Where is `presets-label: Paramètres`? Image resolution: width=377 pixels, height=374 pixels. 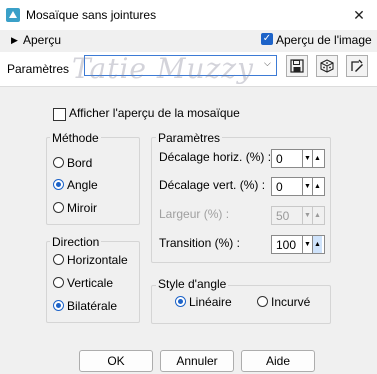 presets-label: Paramètres is located at coordinates (38, 69).